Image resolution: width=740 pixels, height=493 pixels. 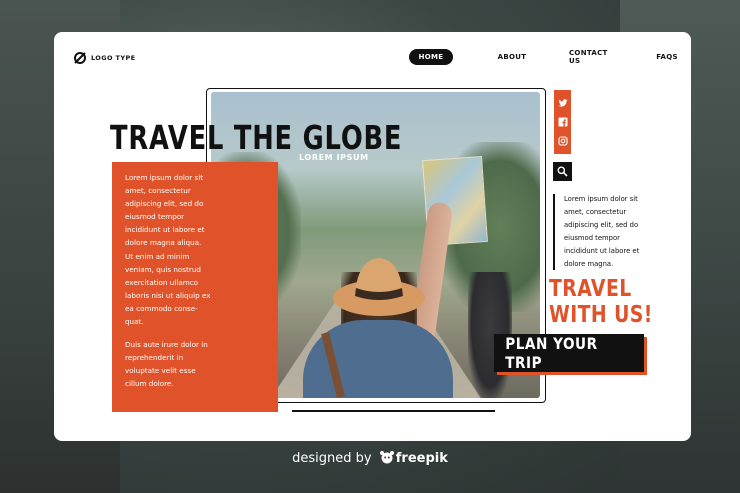 What do you see at coordinates (332, 458) in the screenshot?
I see `attribution-text: designed by` at bounding box center [332, 458].